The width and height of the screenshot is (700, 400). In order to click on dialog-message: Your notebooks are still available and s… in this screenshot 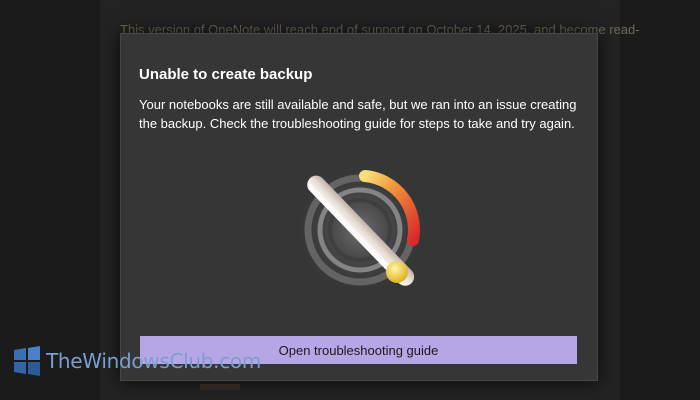, I will do `click(358, 114)`.